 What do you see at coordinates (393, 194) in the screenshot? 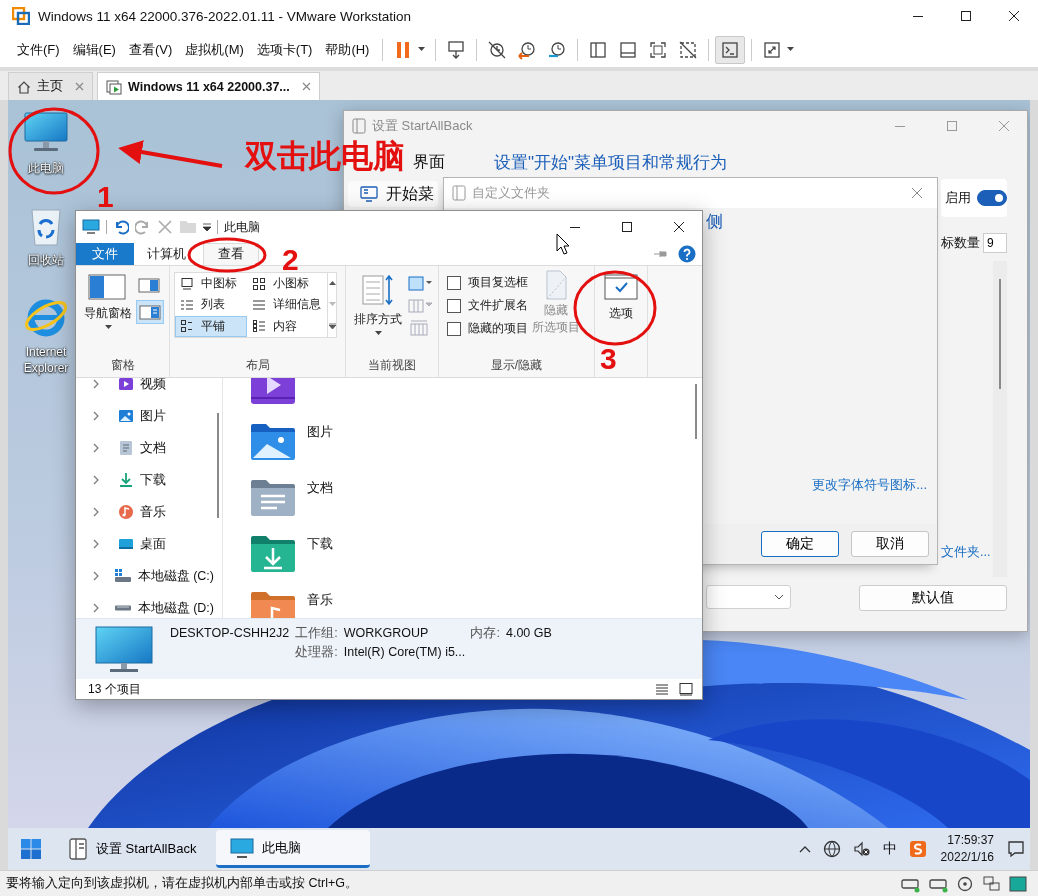
I see `sidebar-item: 开始菜` at bounding box center [393, 194].